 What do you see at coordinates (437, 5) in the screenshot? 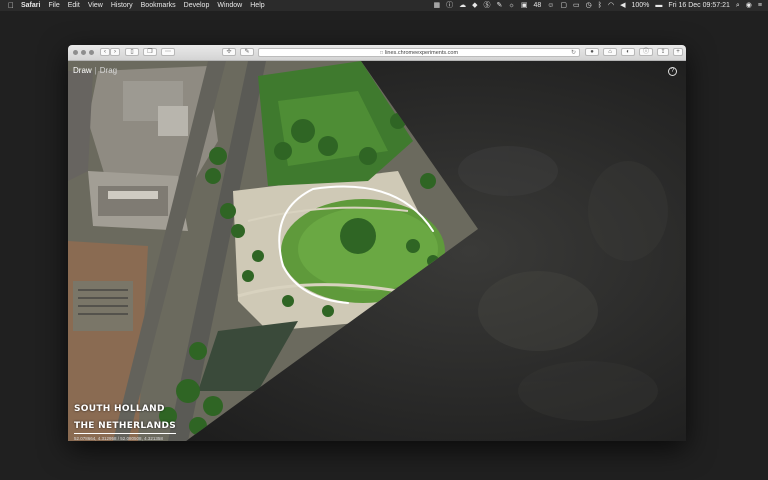
I see `tray-icon: ▦` at bounding box center [437, 5].